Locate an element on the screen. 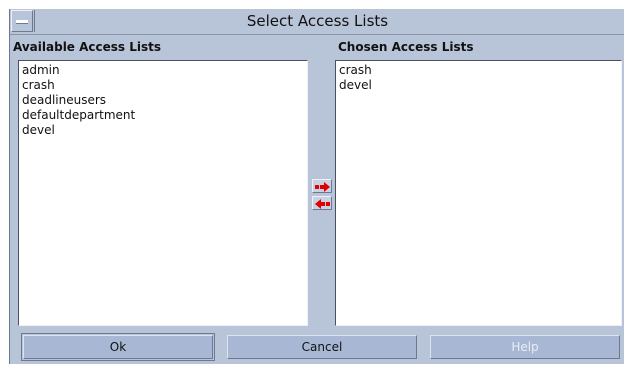  chosen-lists-label: Chosen Access Lists is located at coordinates (406, 47).